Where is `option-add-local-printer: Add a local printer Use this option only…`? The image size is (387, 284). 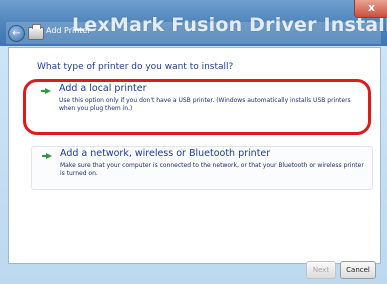
option-add-local-printer: Add a local printer Use this option only… is located at coordinates (201, 103).